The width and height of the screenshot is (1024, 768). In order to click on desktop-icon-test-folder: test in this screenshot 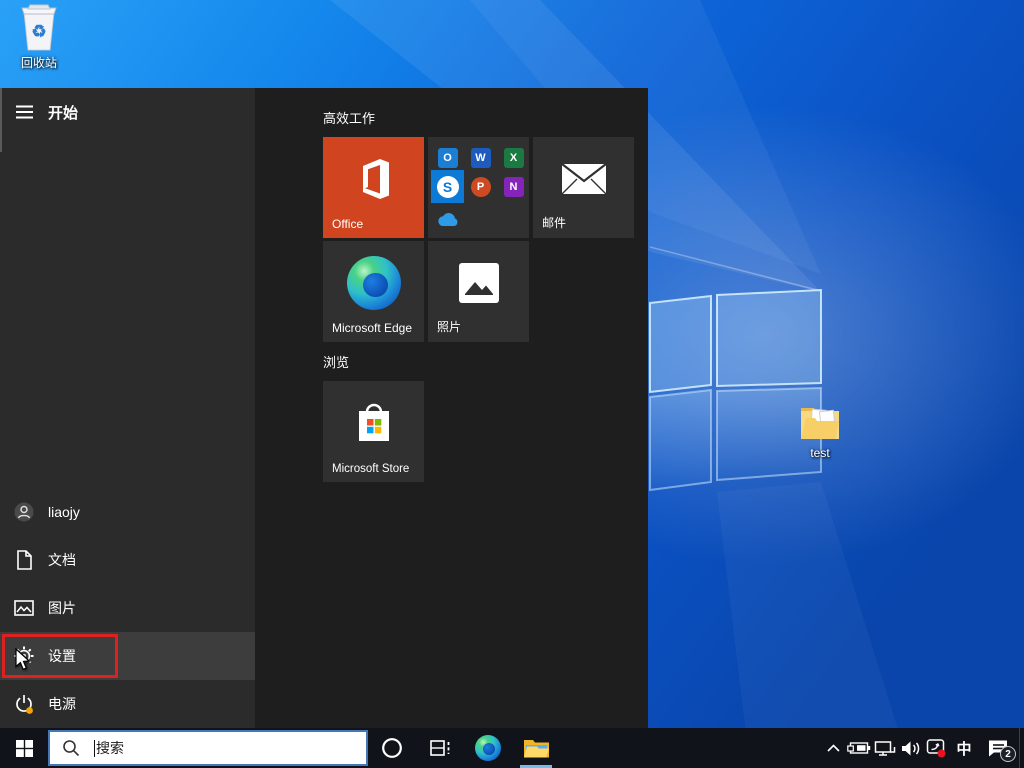, I will do `click(820, 431)`.